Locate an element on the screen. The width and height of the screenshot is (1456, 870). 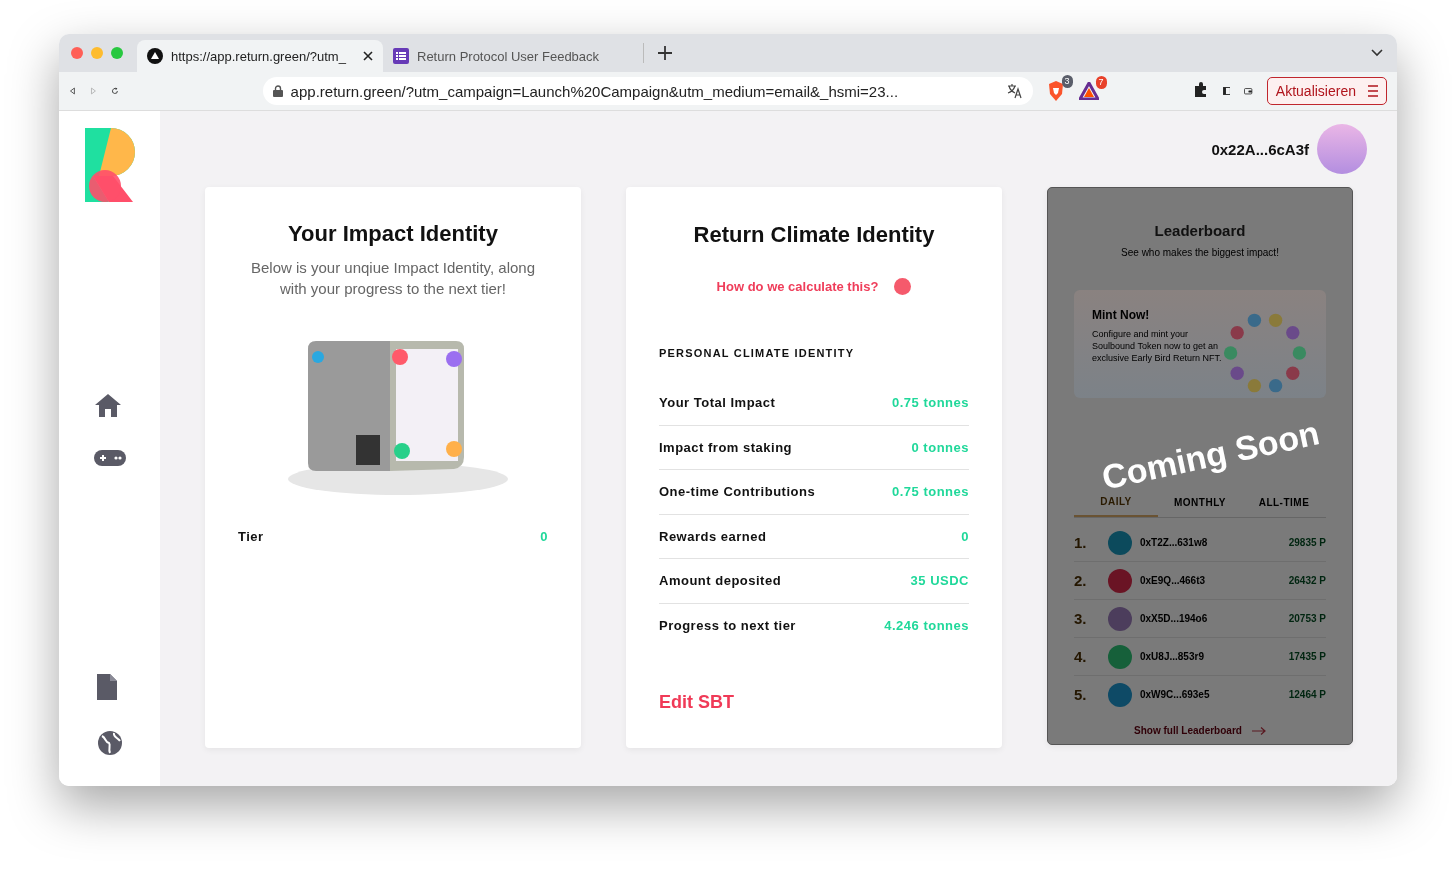
rank-number: 2. is located at coordinates (1081, 580).